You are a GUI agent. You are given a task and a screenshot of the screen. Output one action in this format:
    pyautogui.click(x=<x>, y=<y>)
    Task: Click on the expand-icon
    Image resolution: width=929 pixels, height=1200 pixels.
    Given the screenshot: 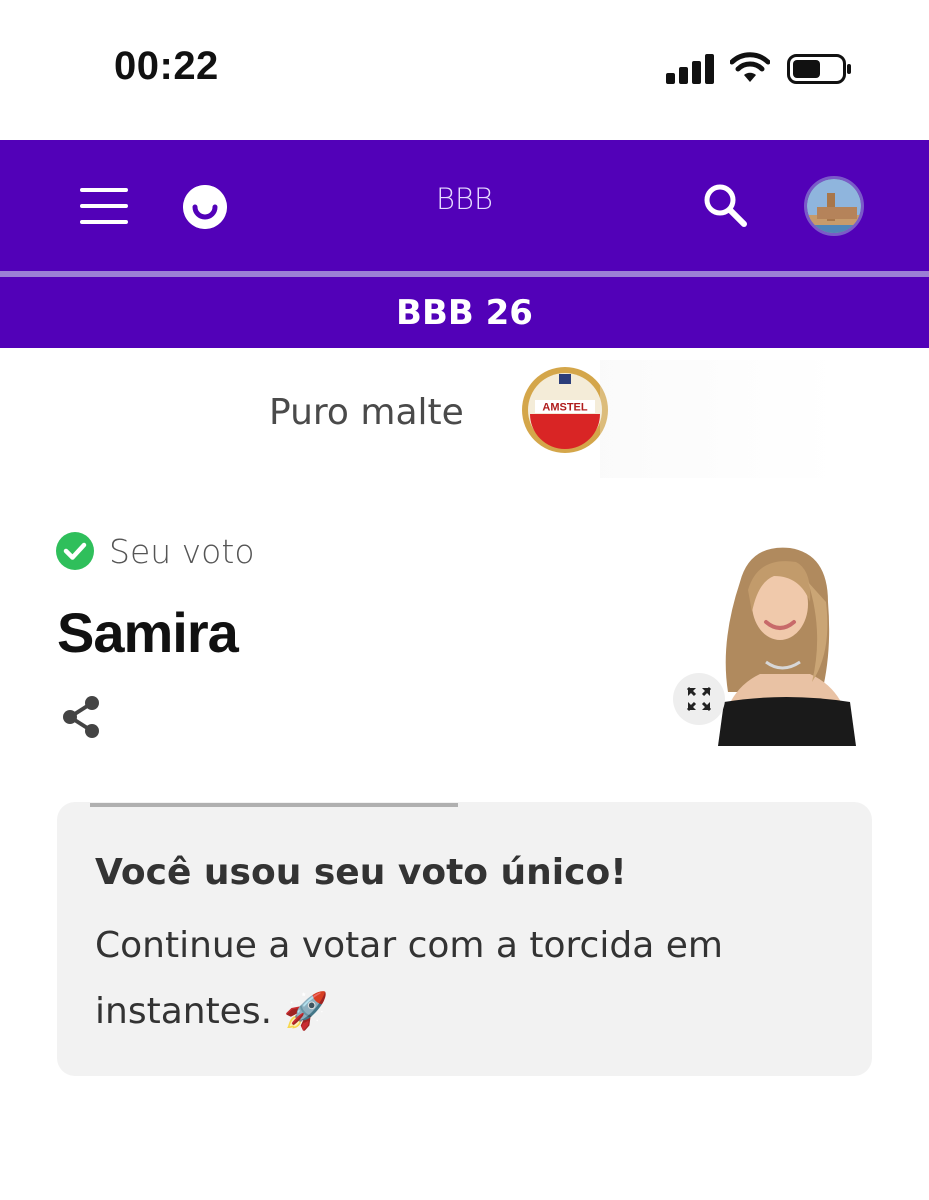 What is the action you would take?
    pyautogui.click(x=699, y=699)
    